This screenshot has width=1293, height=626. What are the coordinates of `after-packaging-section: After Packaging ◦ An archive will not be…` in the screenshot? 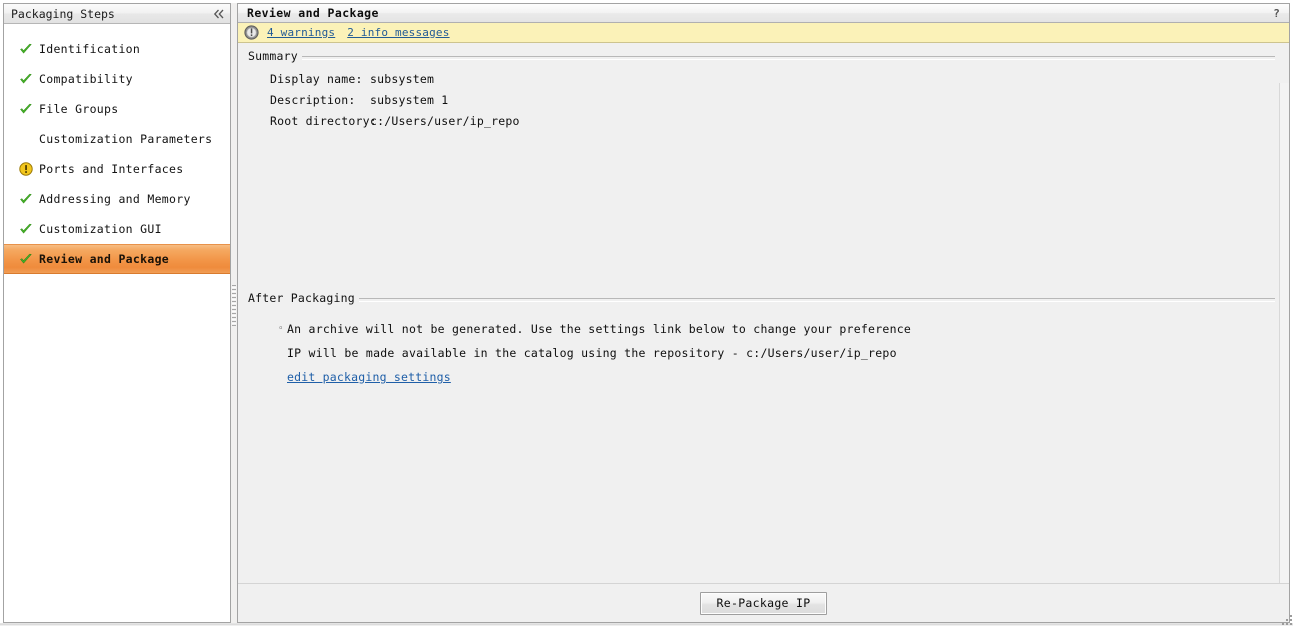 It's located at (761, 340).